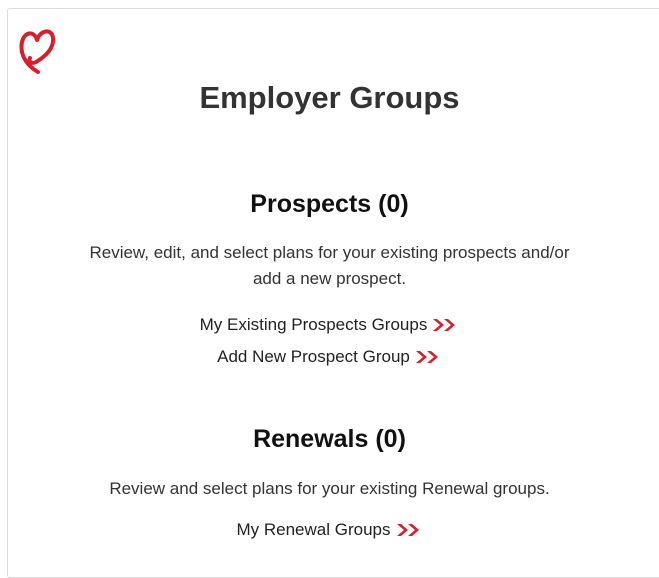 The image size is (659, 578). I want to click on add-new-prospect-link-row: Add New Prospect Group, so click(329, 357).